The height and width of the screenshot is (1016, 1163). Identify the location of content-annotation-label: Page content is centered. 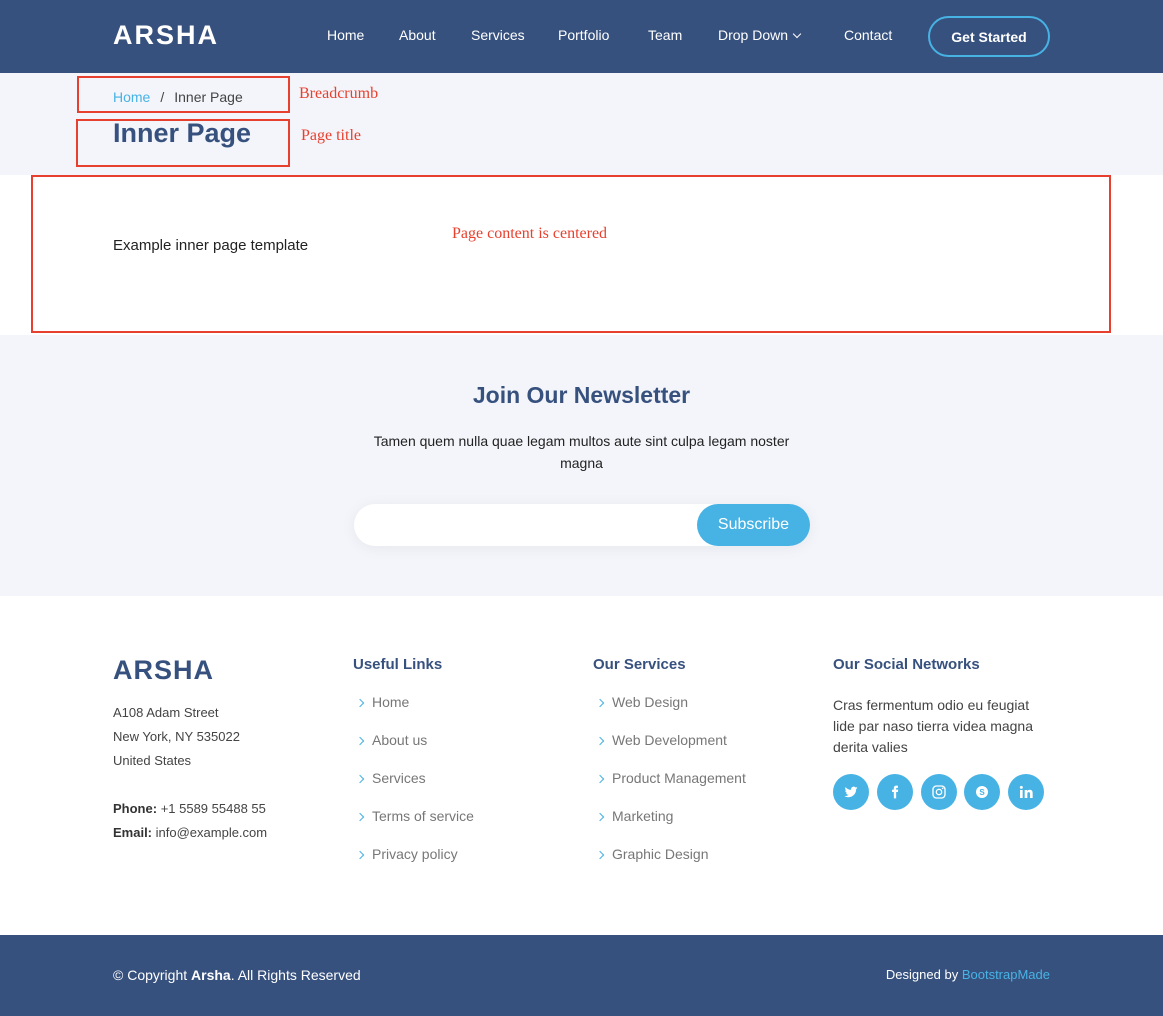
(530, 233).